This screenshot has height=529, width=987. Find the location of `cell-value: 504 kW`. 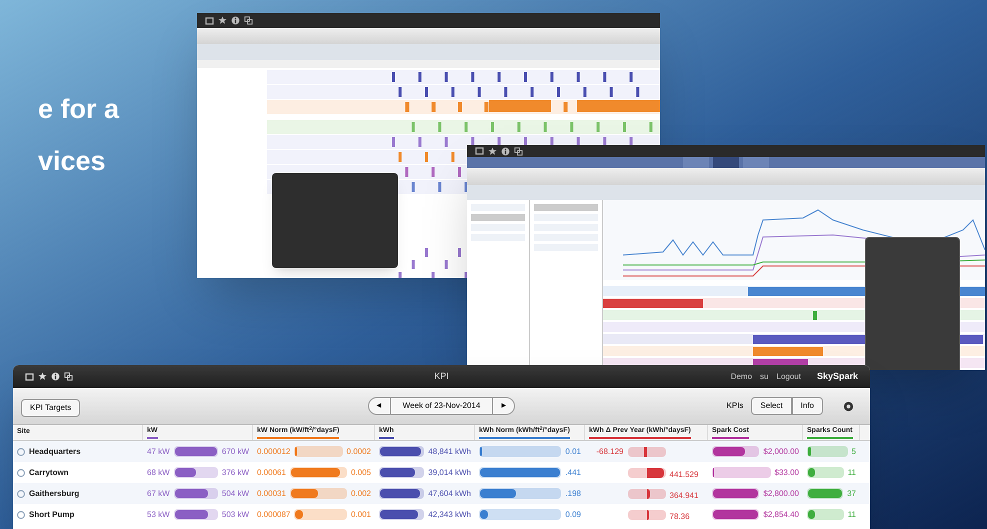

cell-value: 504 kW is located at coordinates (235, 494).